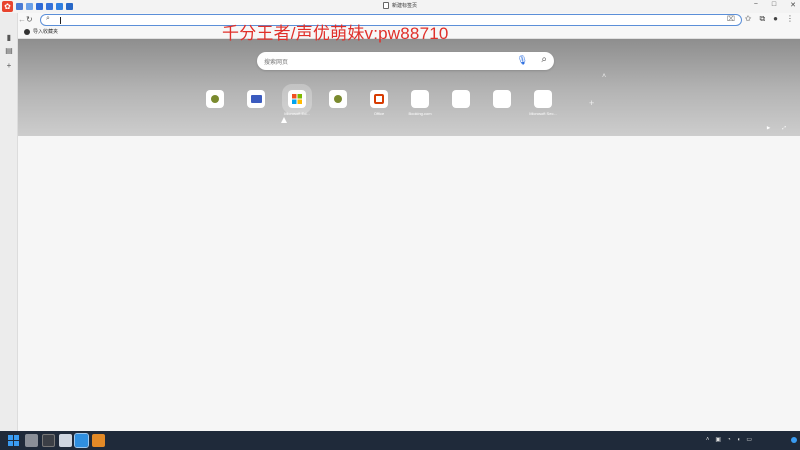  I want to click on search-placeholder: 搜索网页, so click(276, 63).